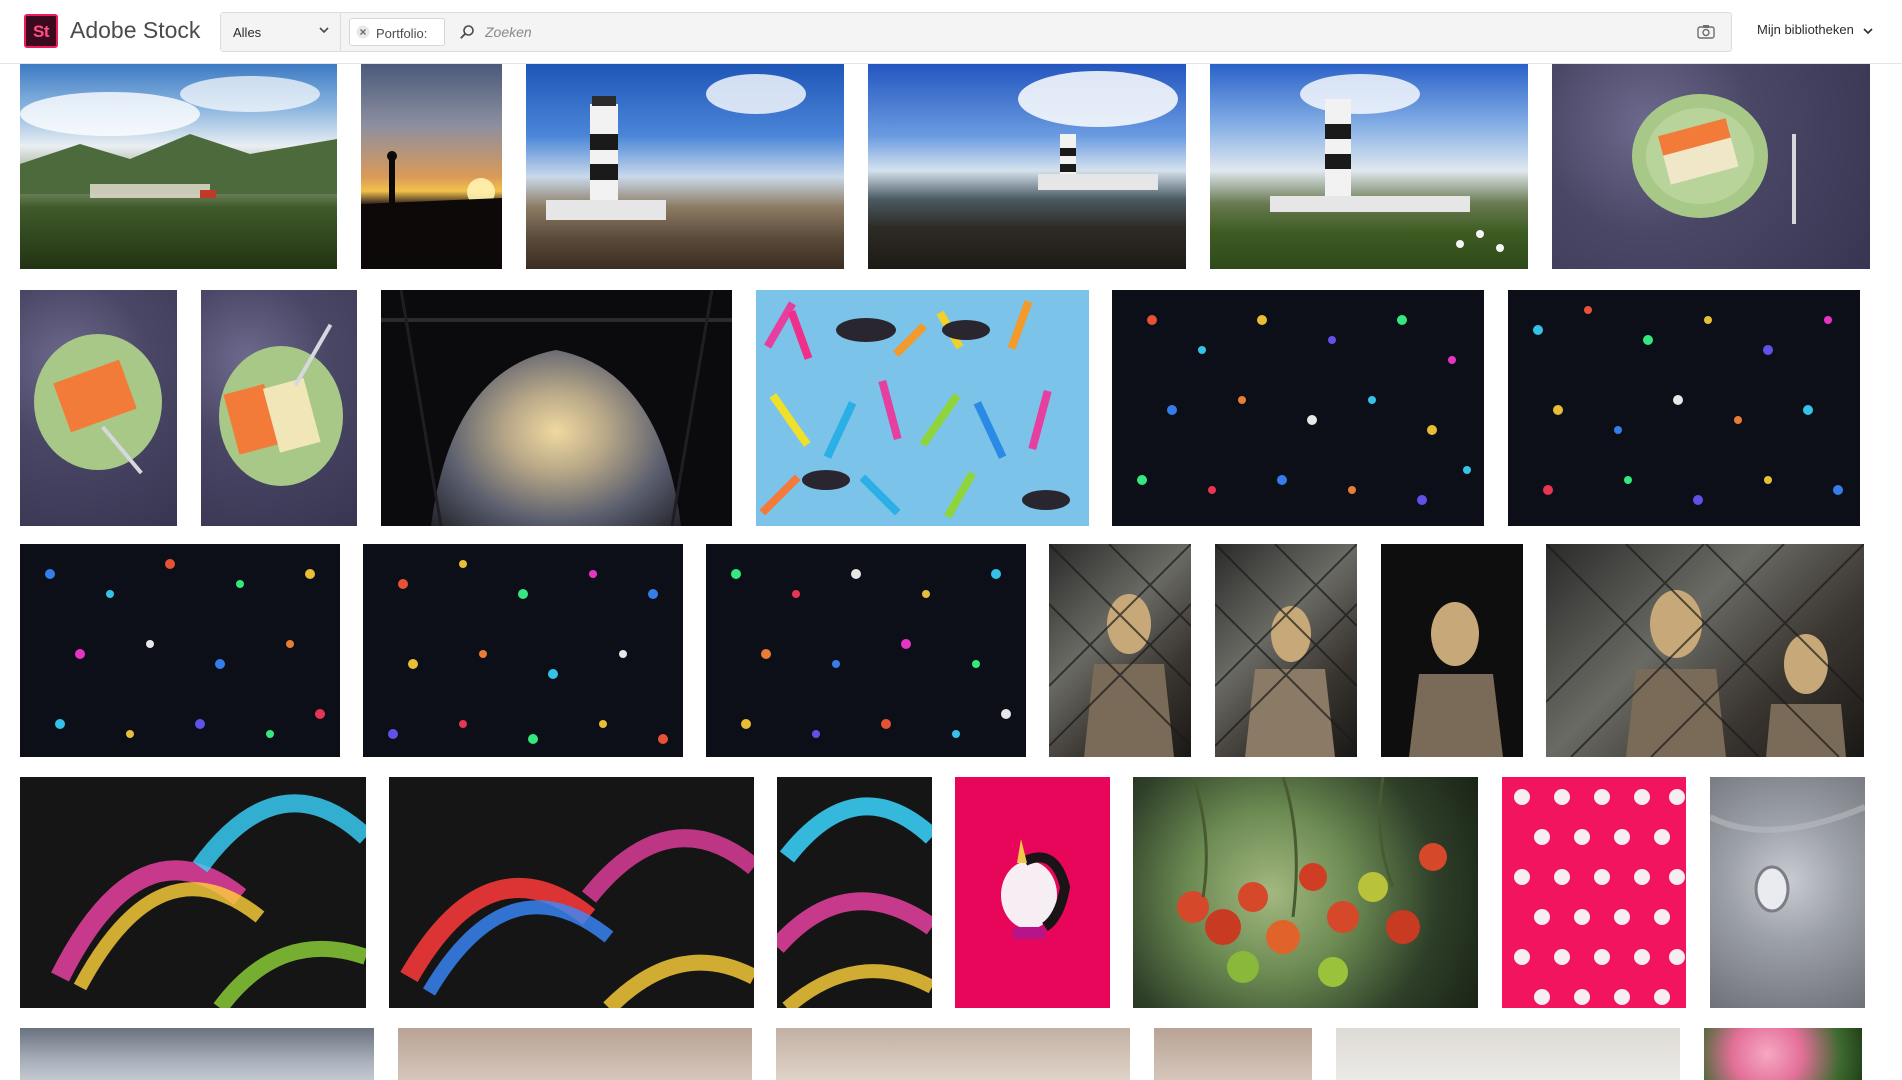 This screenshot has height=1080, width=1902. I want to click on search-bar: Alles Portfolio:, so click(976, 32).